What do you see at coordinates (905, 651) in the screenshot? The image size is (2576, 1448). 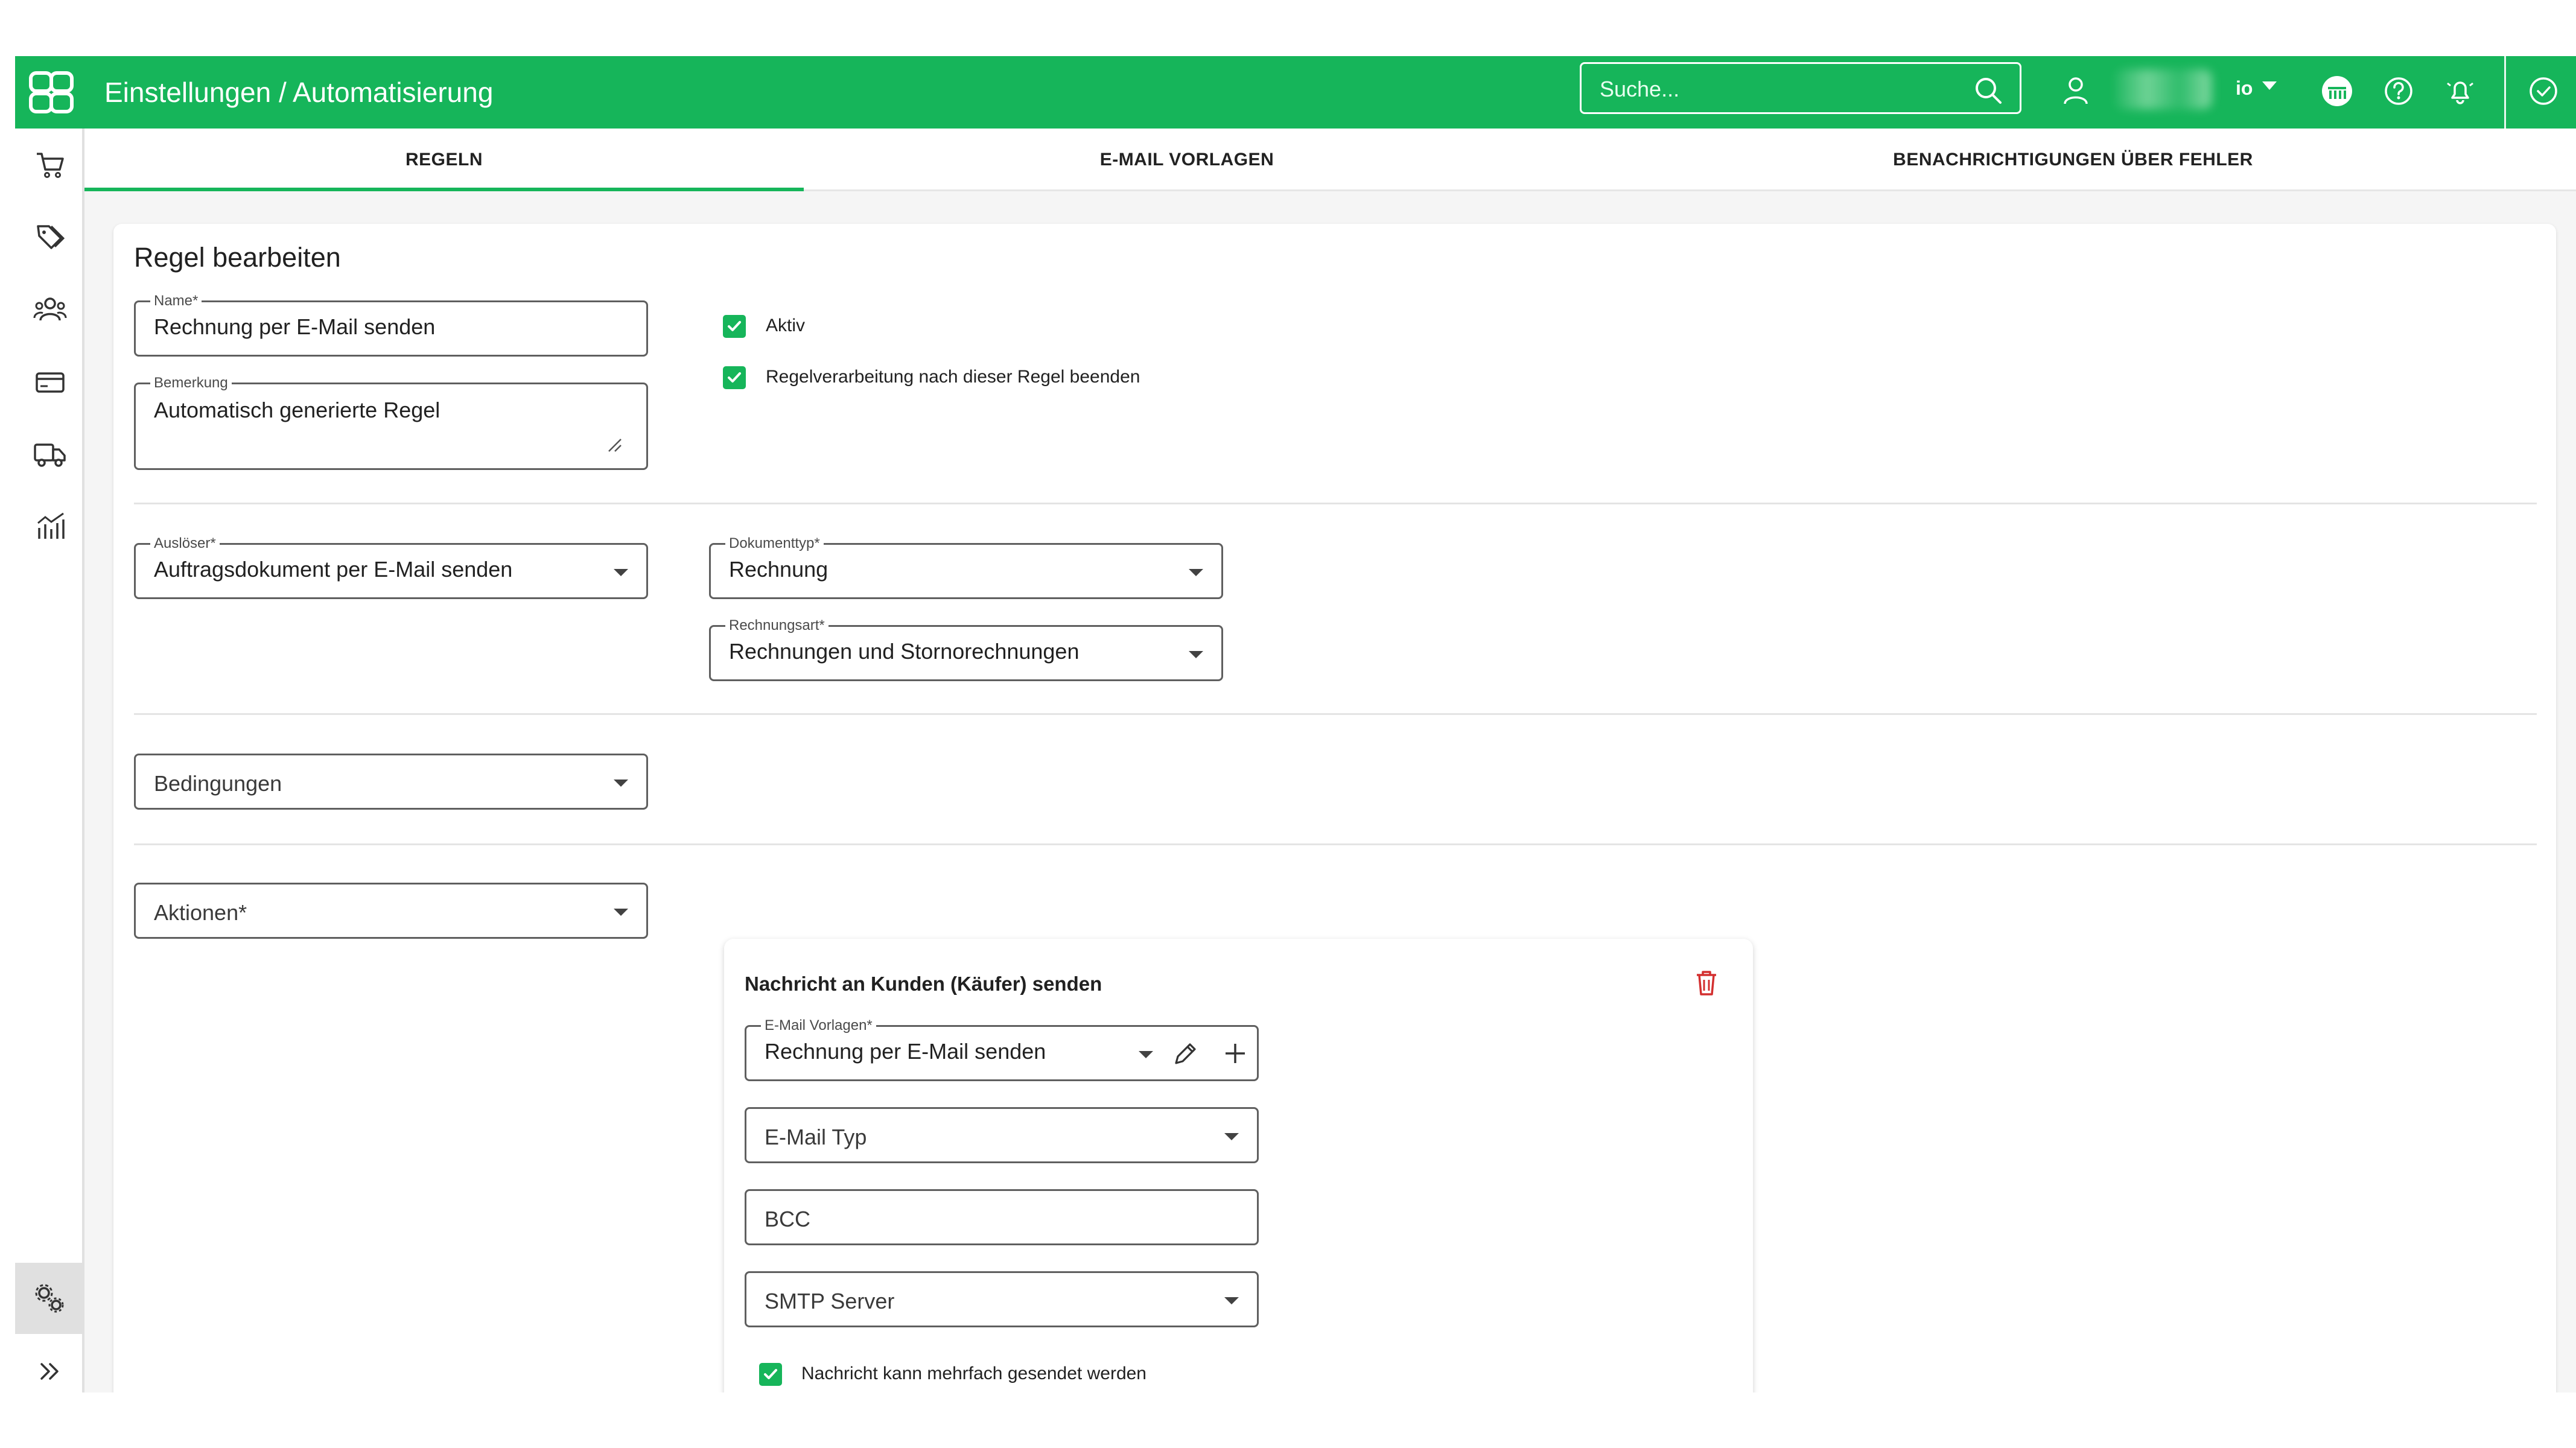 I see `invoice-type-value: Rechnungen und Stornorechnungen` at bounding box center [905, 651].